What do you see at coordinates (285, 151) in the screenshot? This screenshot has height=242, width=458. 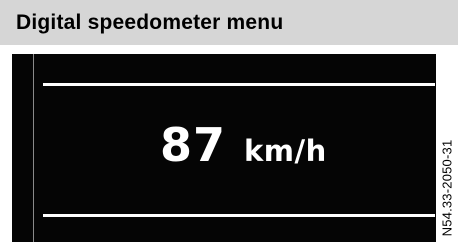 I see `speed-unit: km/h` at bounding box center [285, 151].